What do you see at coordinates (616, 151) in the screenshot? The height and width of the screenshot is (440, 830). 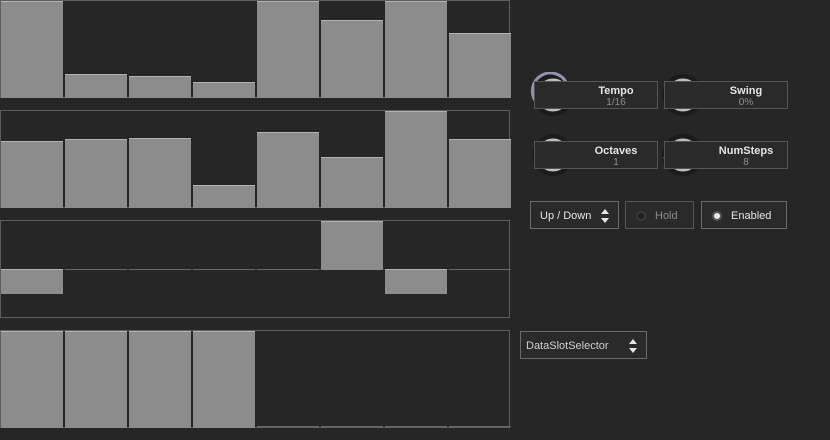 I see `octaves-label: Octaves` at bounding box center [616, 151].